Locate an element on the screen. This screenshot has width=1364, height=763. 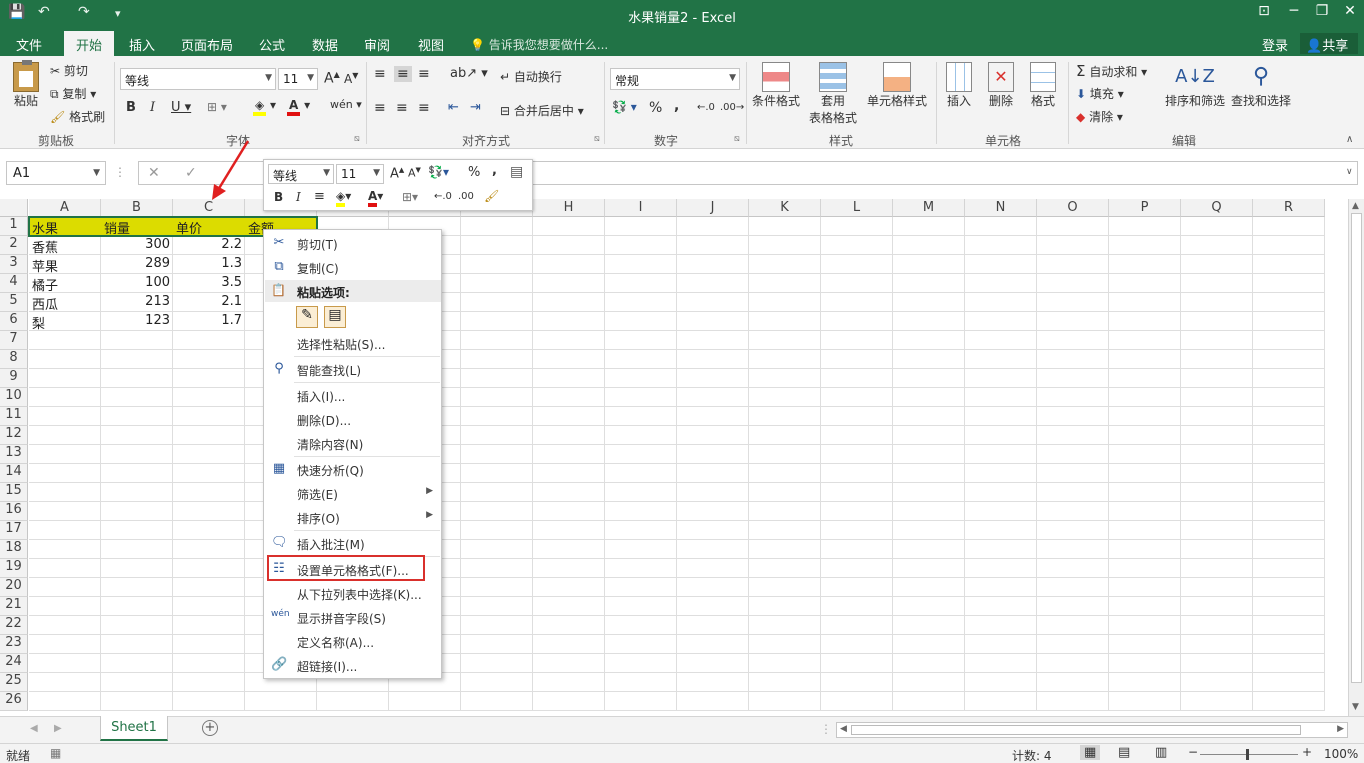
phonetic-icon: wén is located at coordinates (280, 614).